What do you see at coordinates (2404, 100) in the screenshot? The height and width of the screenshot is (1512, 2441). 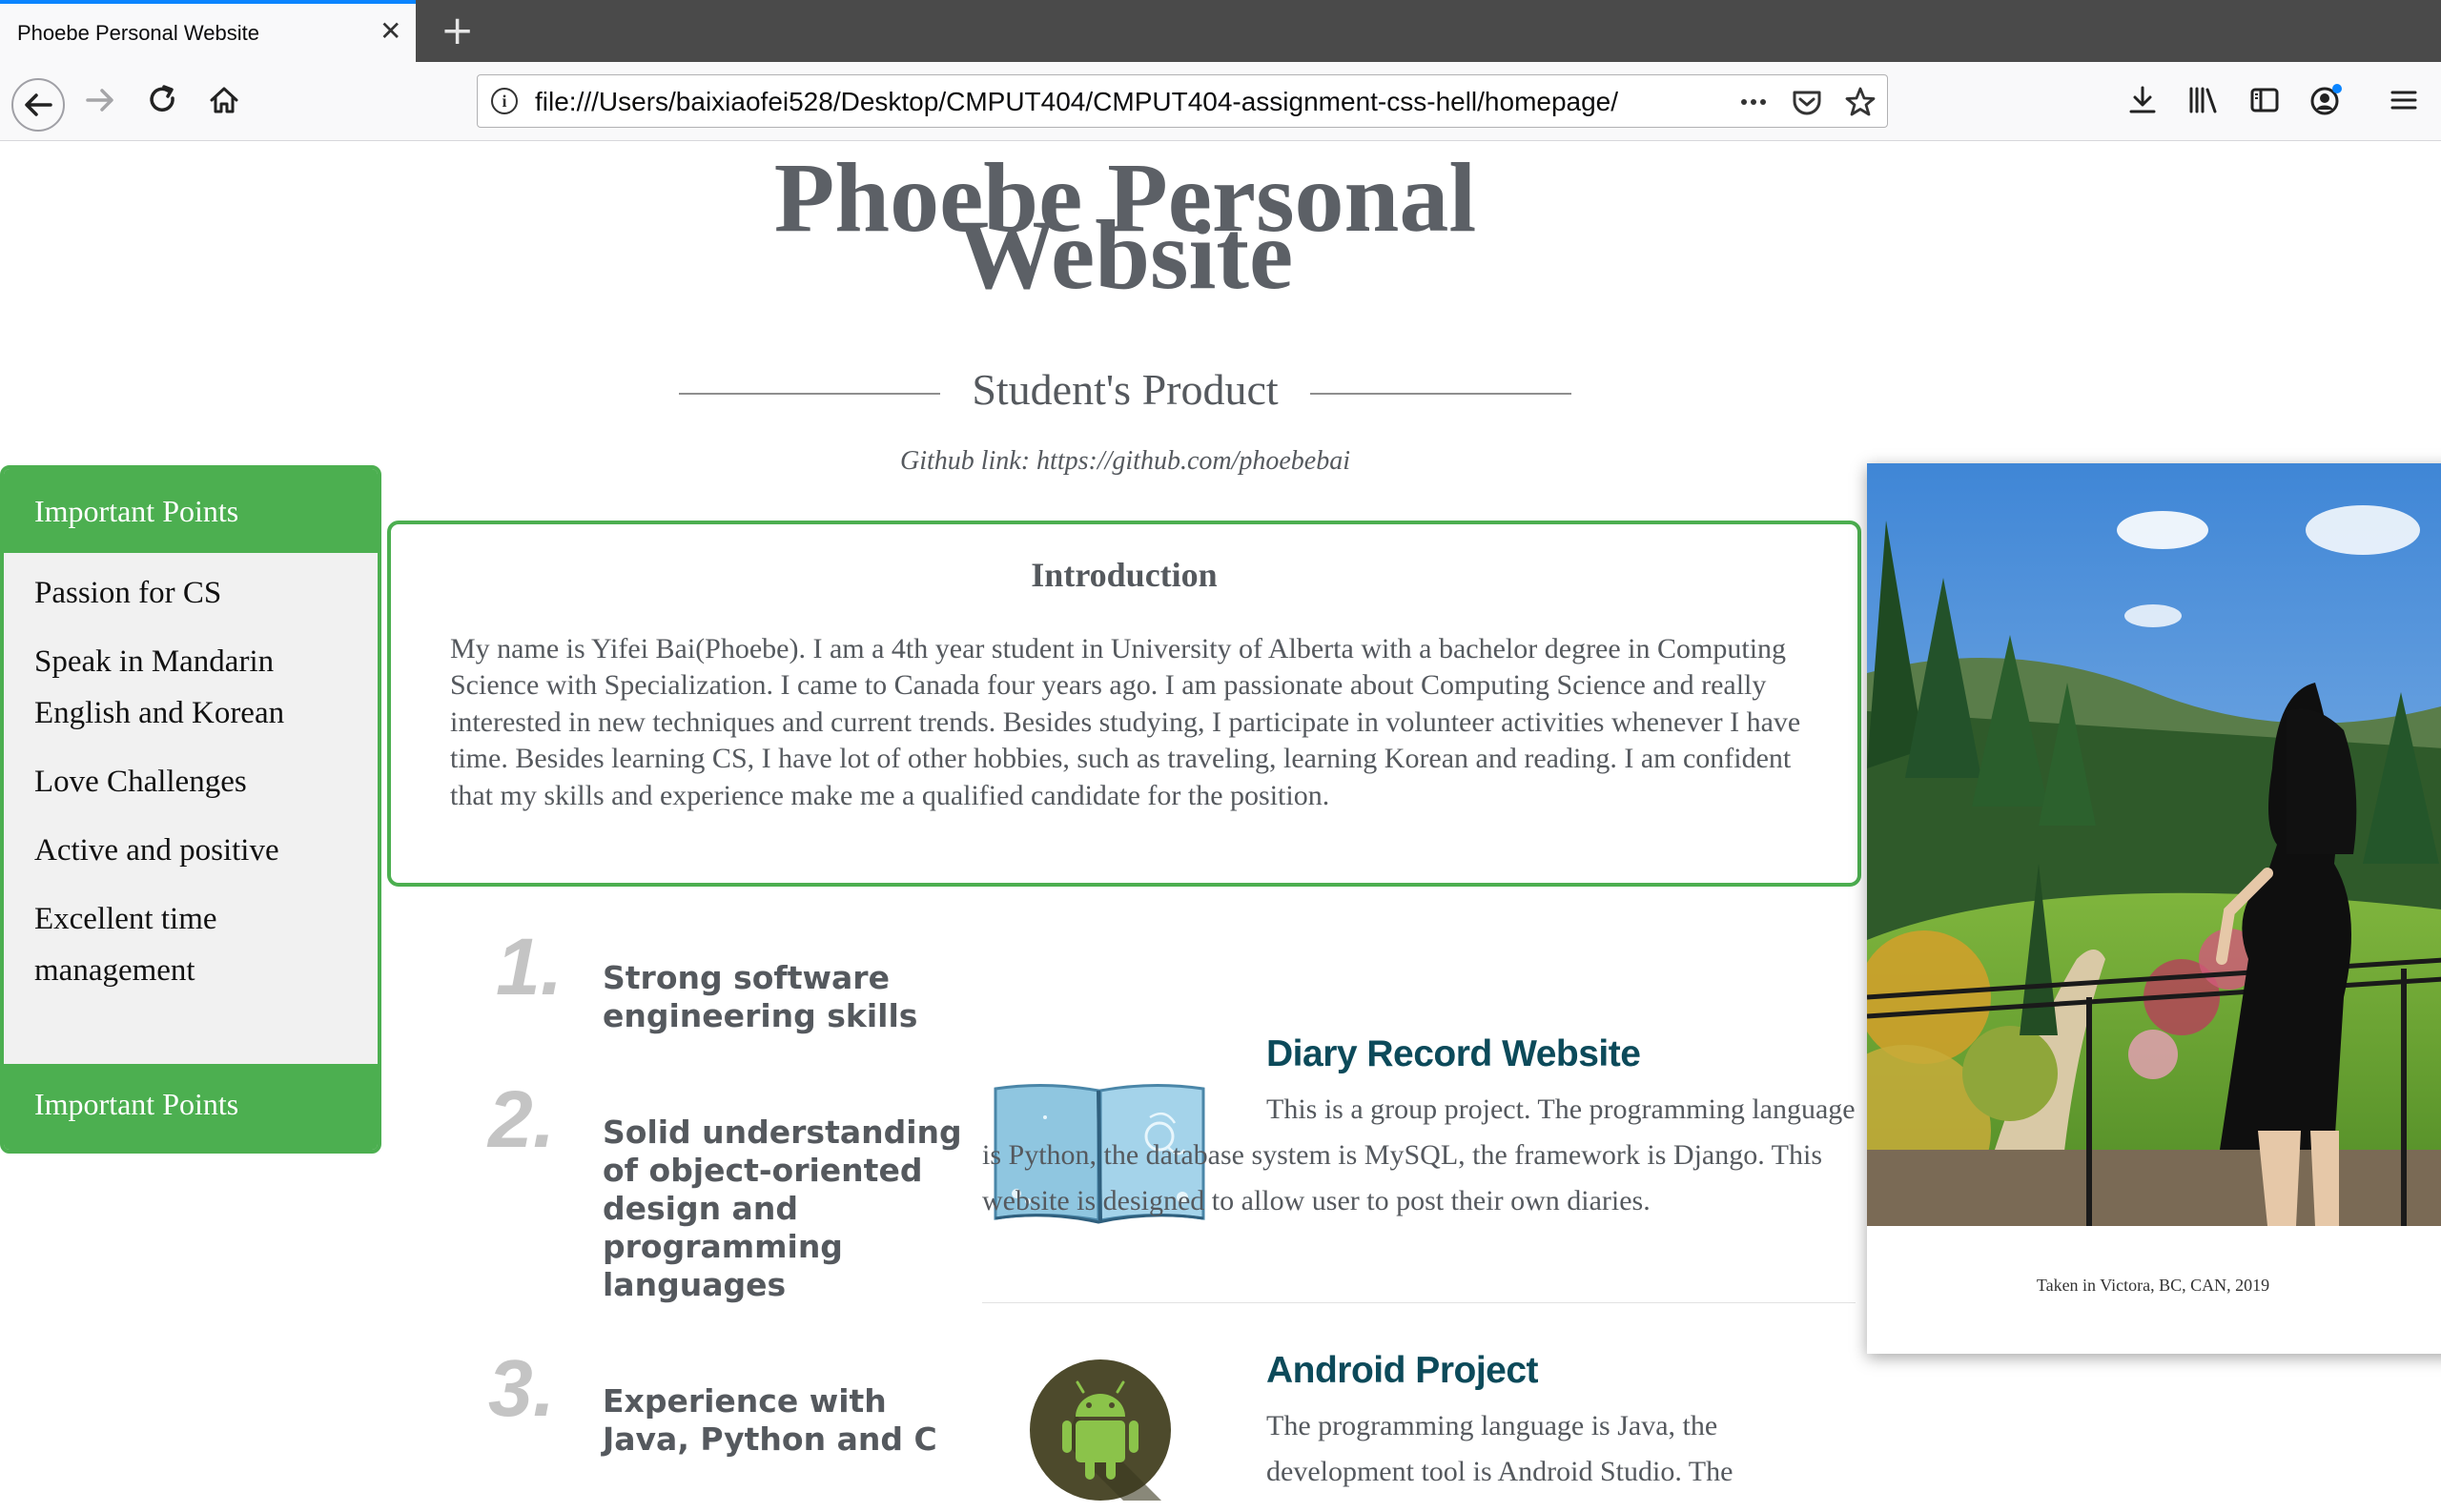 I see `menu-icon` at bounding box center [2404, 100].